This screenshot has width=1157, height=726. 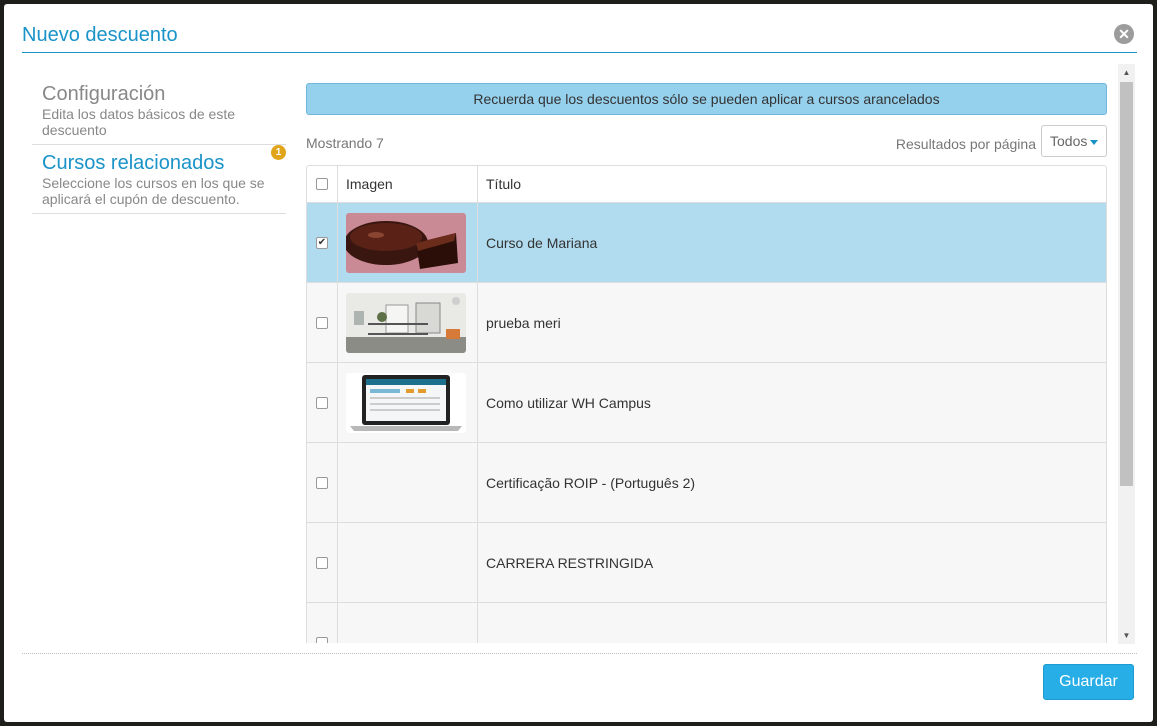 What do you see at coordinates (1088, 682) in the screenshot?
I see `save-button: Guardar` at bounding box center [1088, 682].